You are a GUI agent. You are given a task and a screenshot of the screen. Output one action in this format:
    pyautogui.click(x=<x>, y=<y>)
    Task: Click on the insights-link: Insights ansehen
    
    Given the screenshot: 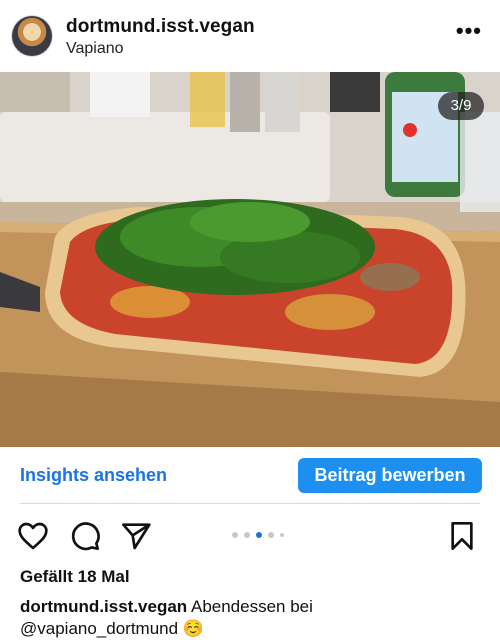 What is the action you would take?
    pyautogui.click(x=93, y=475)
    